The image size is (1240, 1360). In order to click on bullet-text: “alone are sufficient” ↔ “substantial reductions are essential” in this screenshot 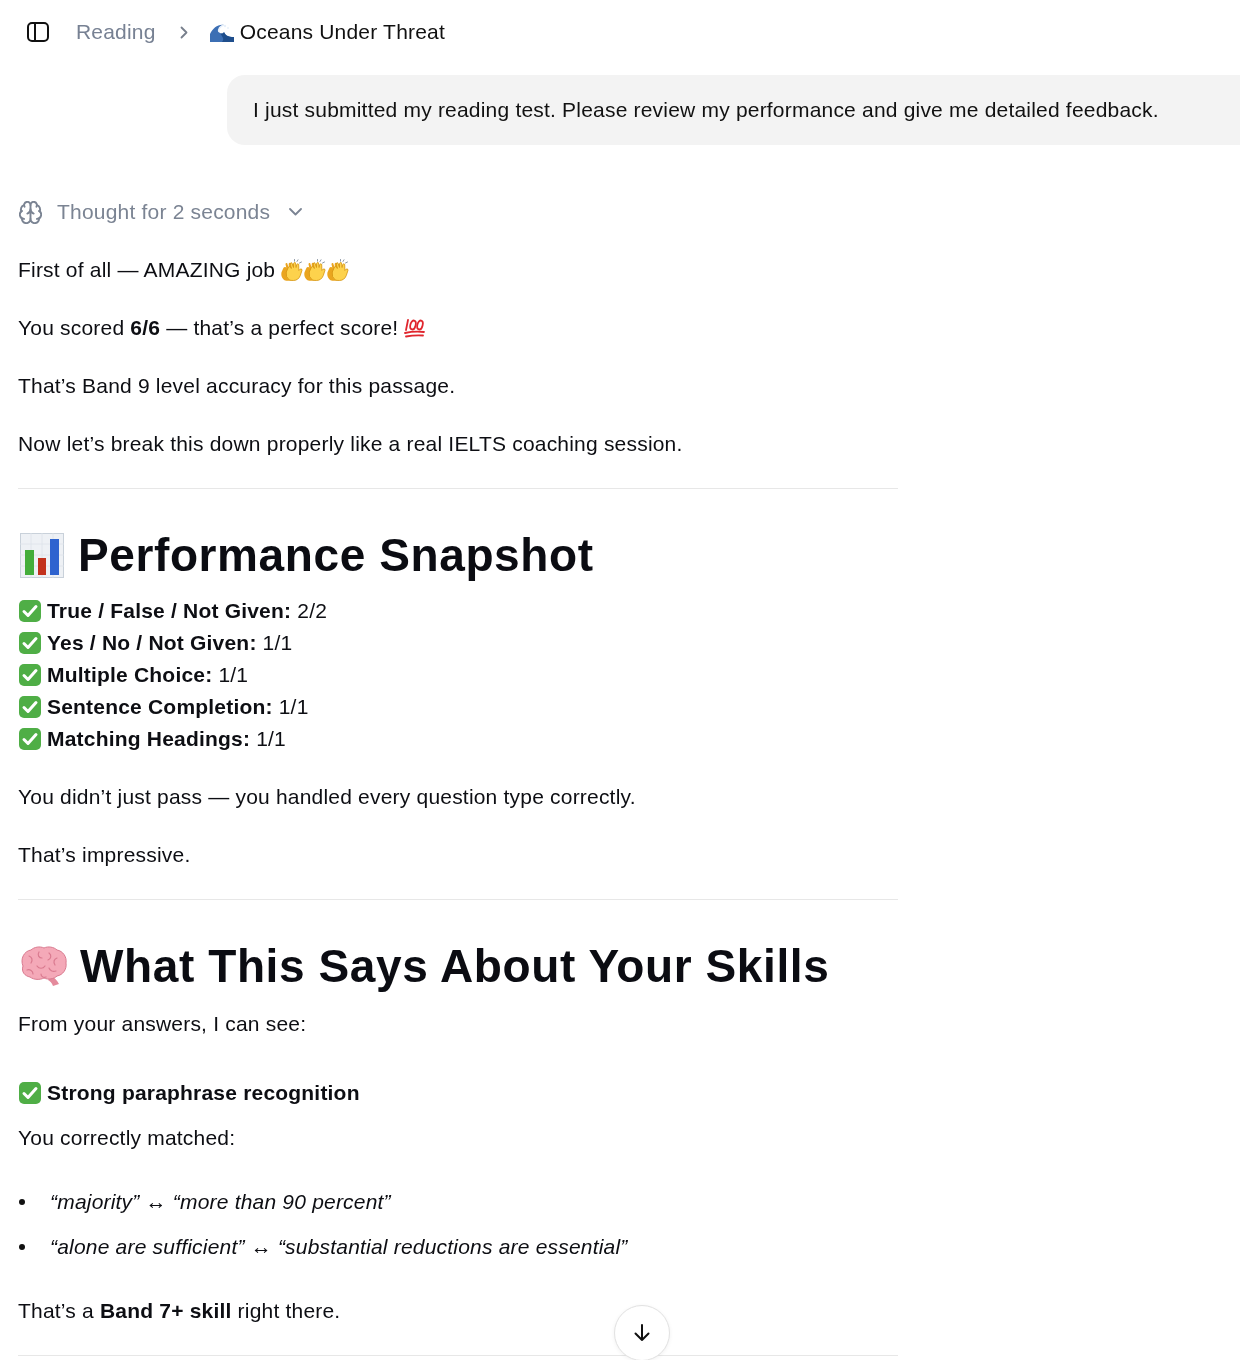, I will do `click(339, 1247)`.